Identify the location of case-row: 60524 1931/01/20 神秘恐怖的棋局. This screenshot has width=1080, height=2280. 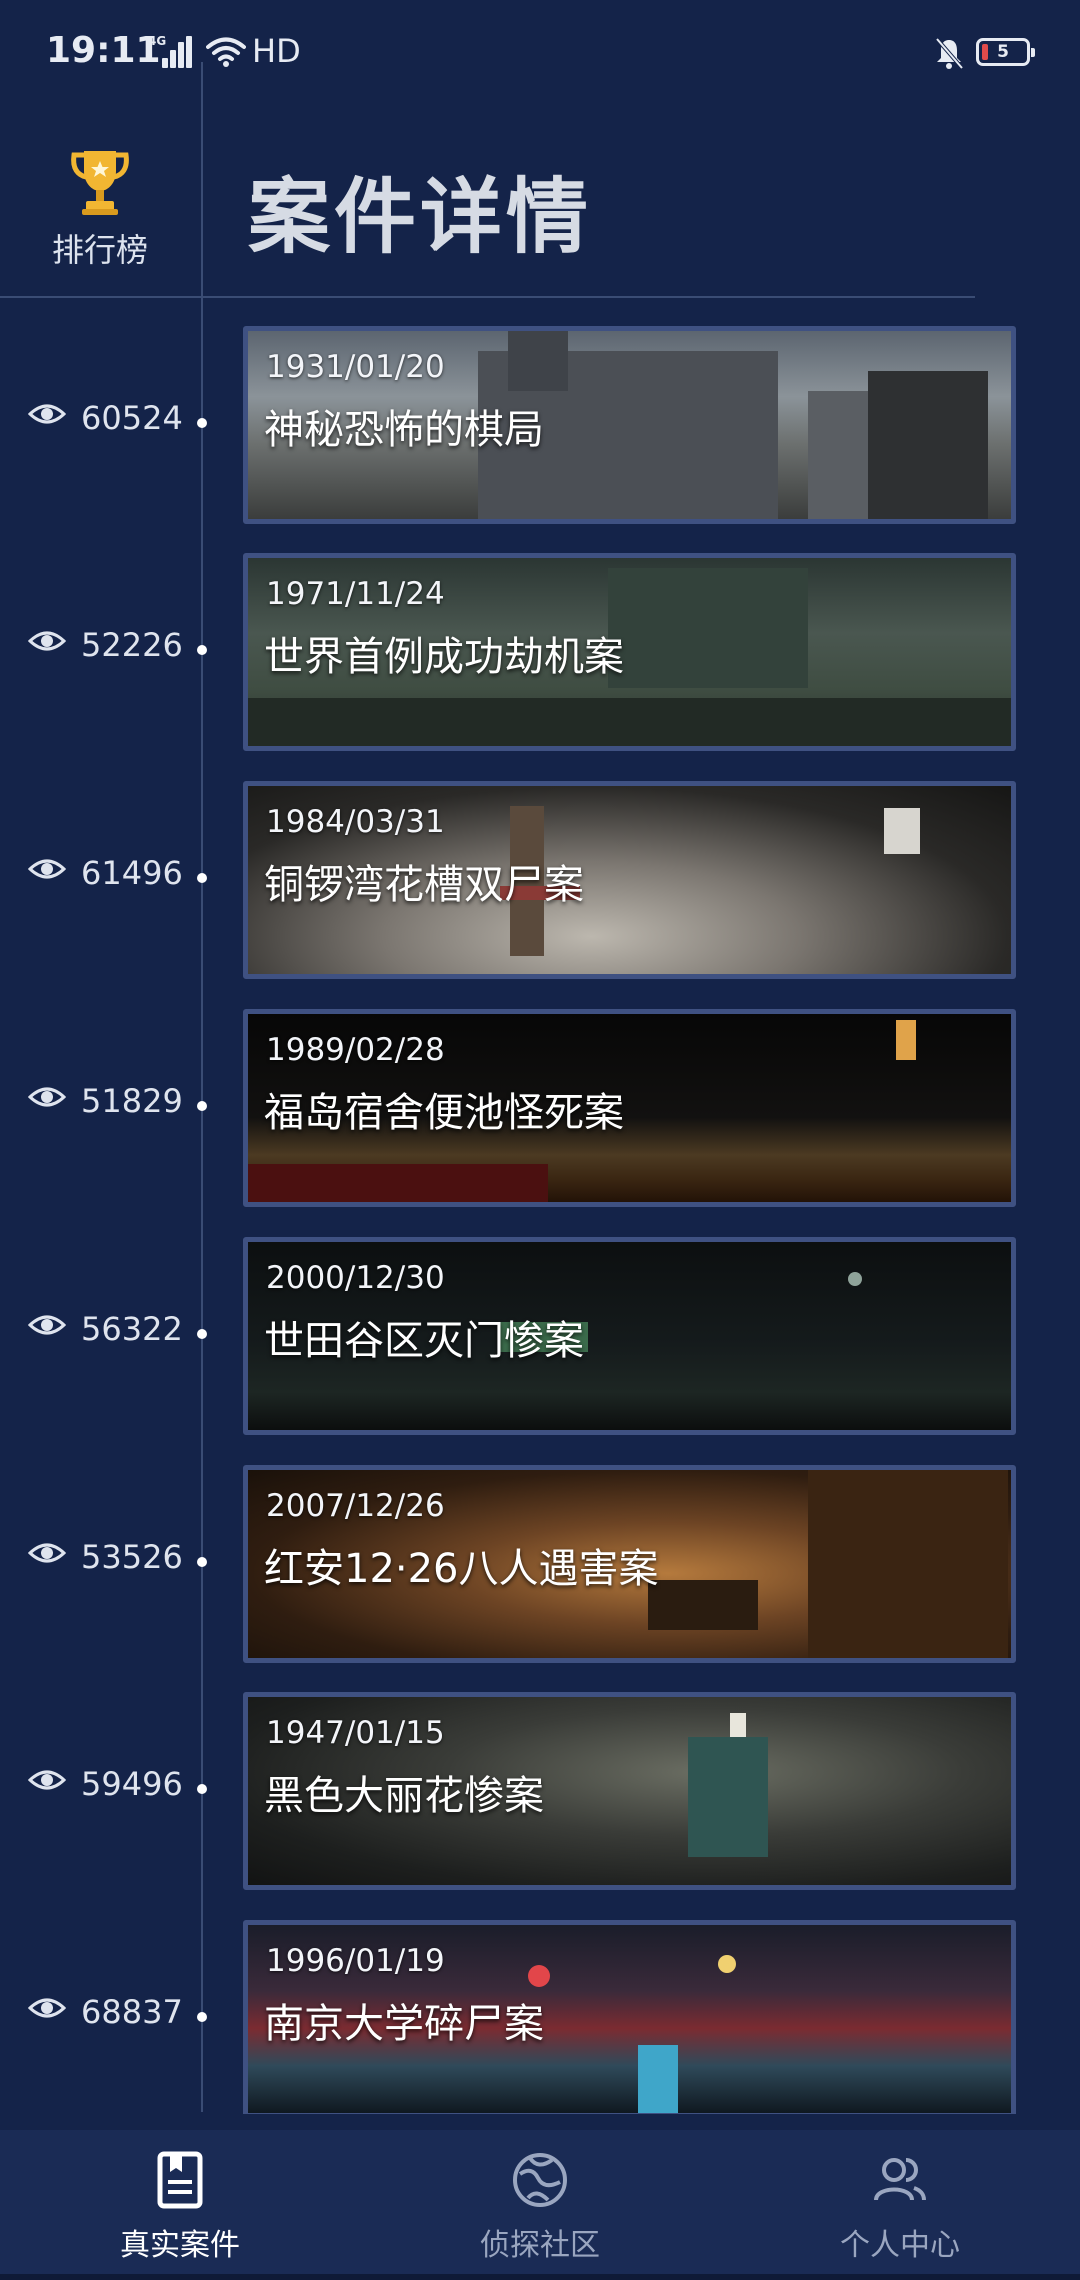
(540, 425).